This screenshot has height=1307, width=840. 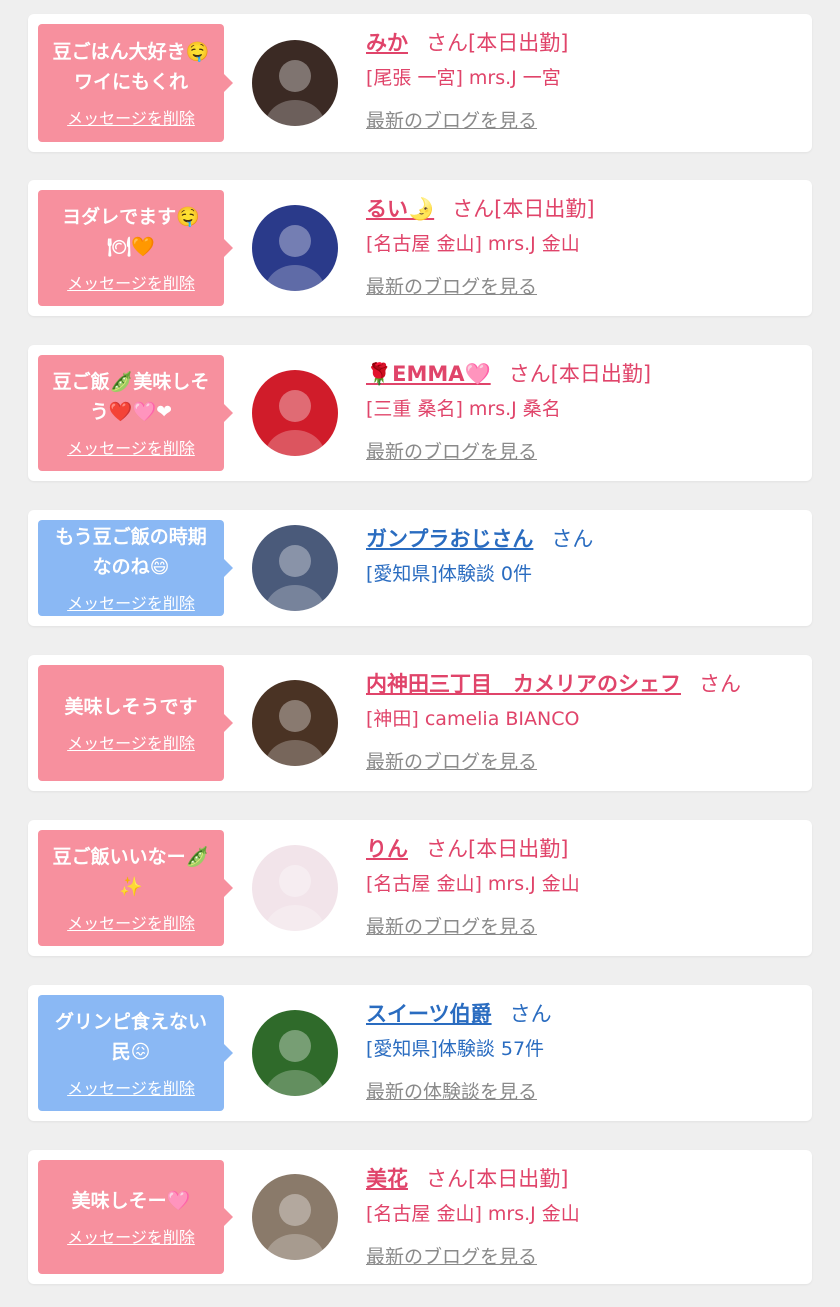 I want to click on sender-info: みか さん[本日出勤] [尾張 一宮] mrs.J 一宮 最新のブログを見る, so click(x=584, y=81).